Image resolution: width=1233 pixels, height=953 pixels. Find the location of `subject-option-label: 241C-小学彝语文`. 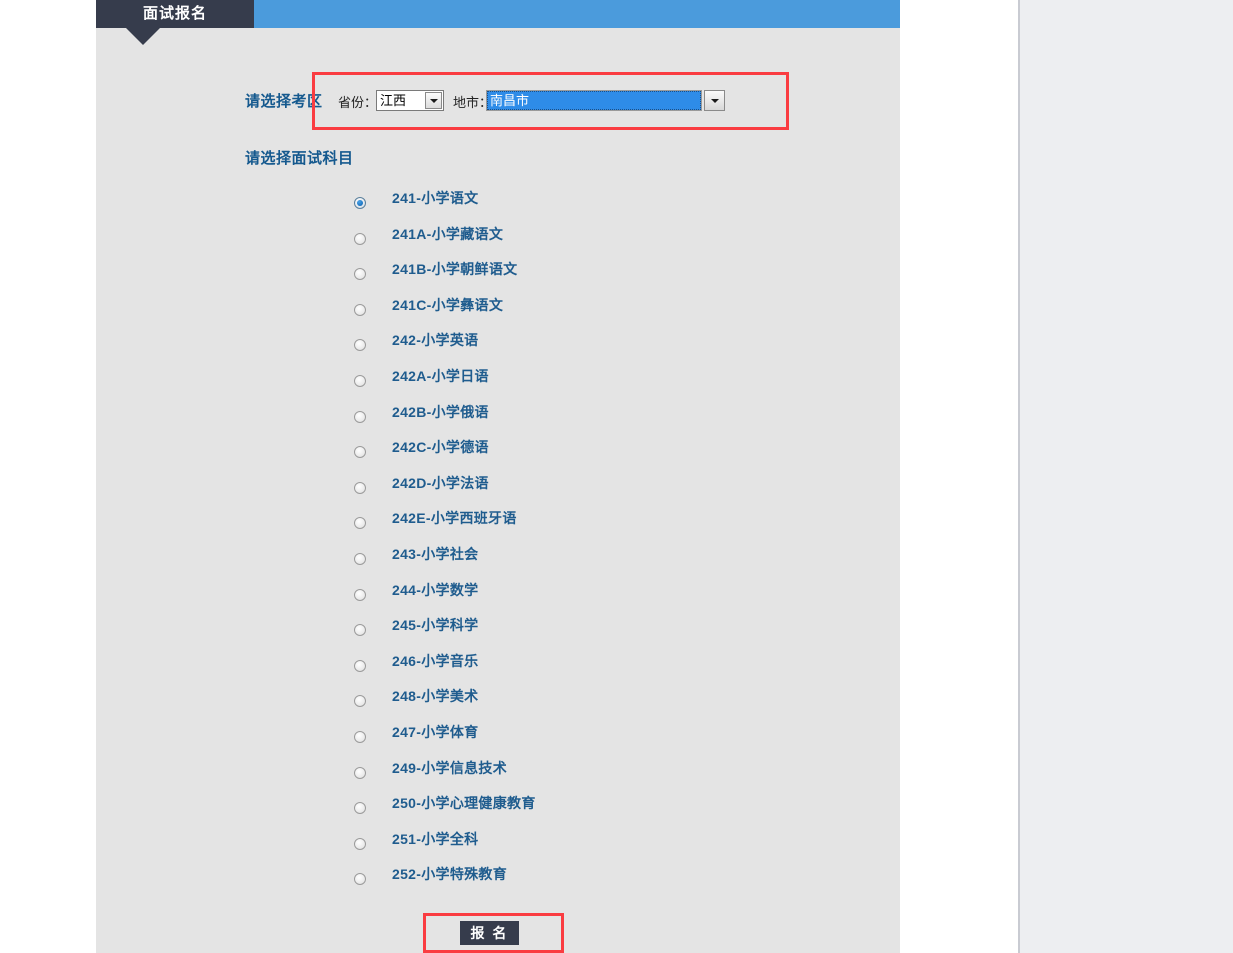

subject-option-label: 241C-小学彝语文 is located at coordinates (448, 304).